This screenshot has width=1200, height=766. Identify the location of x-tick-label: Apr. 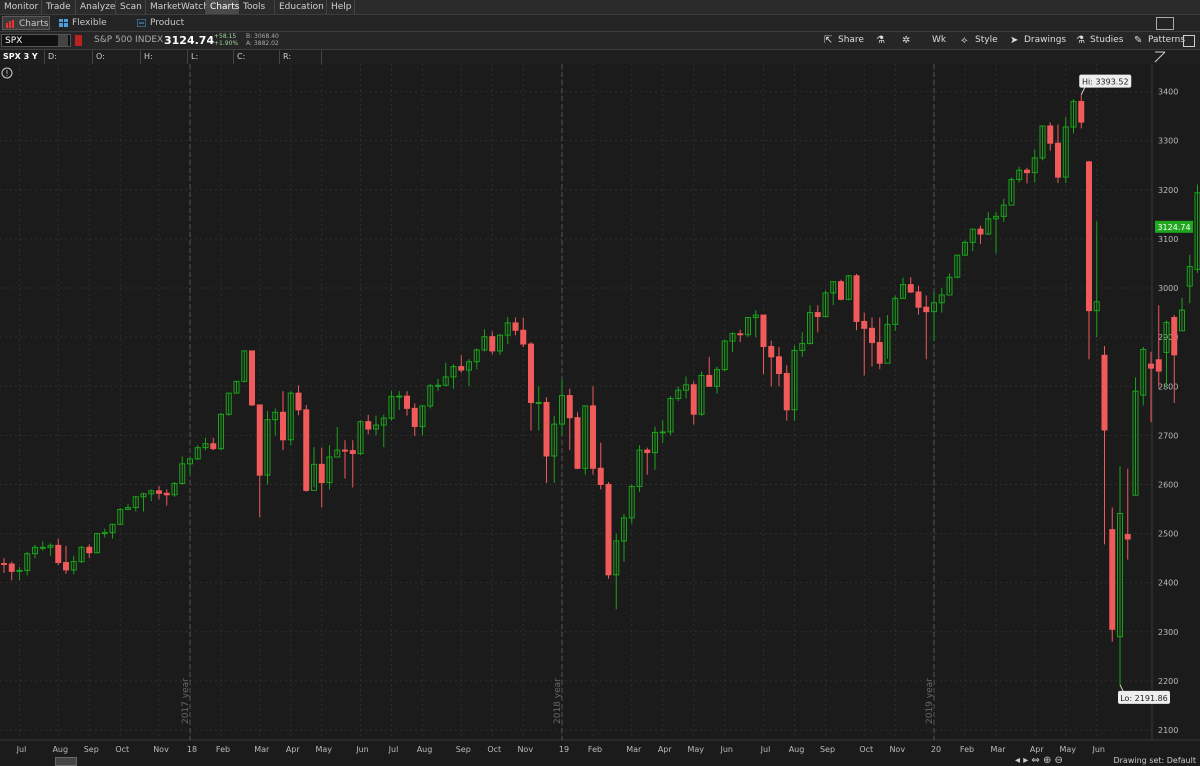
(665, 749).